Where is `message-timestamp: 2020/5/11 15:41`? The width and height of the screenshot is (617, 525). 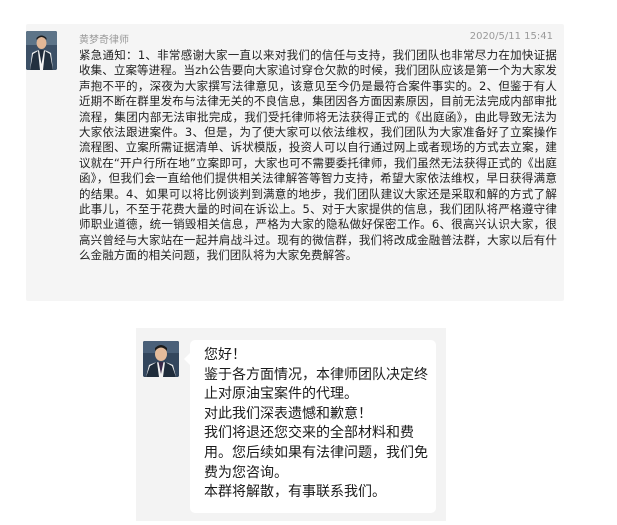
message-timestamp: 2020/5/11 15:41 is located at coordinates (511, 36).